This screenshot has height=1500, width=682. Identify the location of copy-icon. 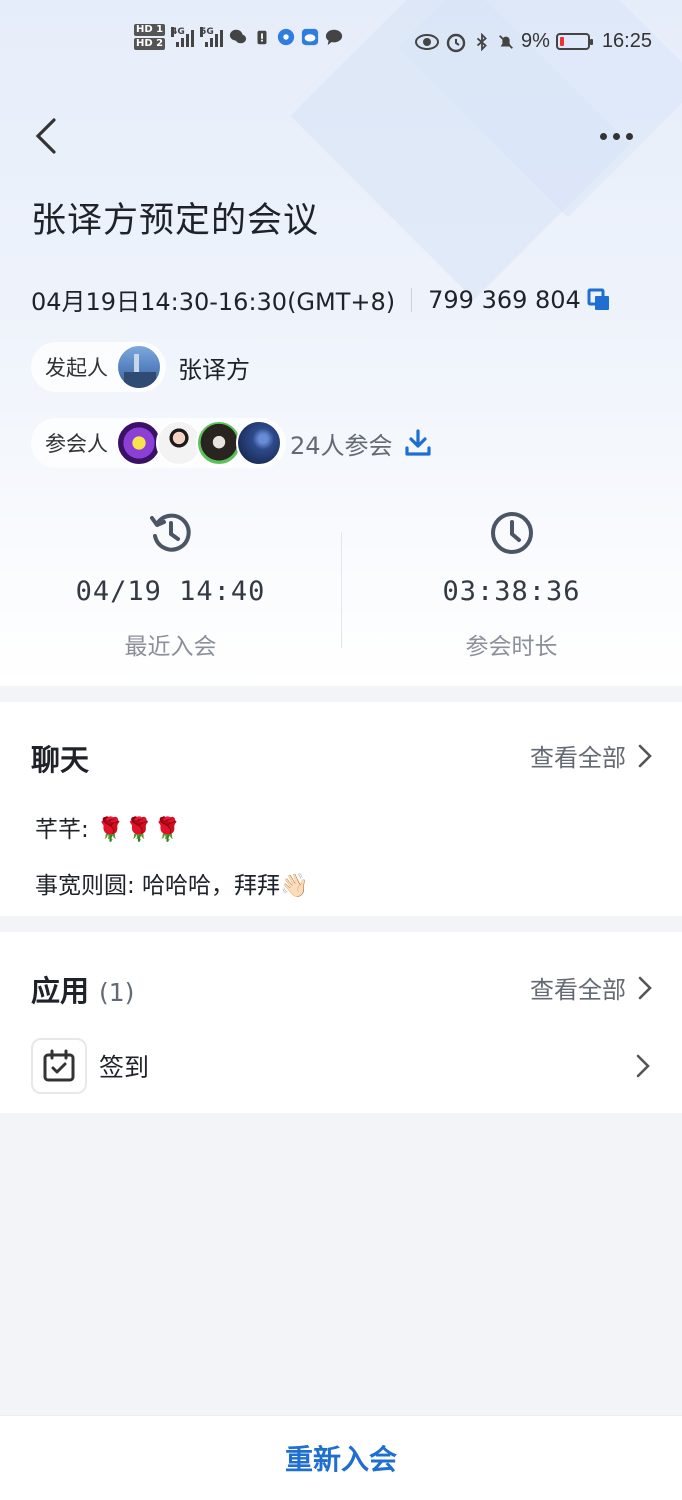
(599, 300).